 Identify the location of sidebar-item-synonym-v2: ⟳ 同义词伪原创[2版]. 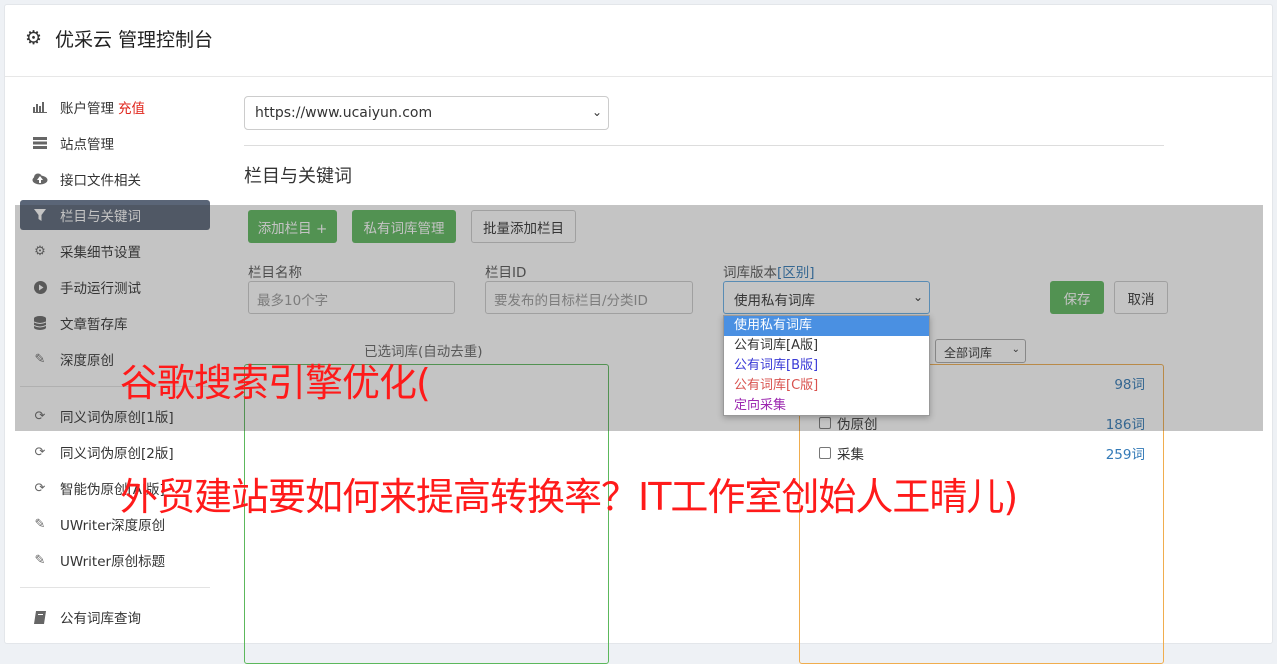
(115, 452).